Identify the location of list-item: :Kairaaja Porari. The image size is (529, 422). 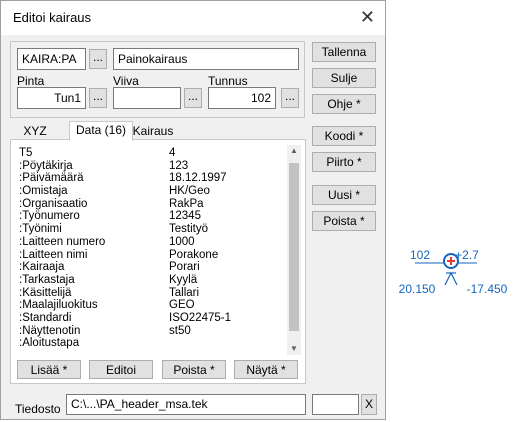
(154, 267).